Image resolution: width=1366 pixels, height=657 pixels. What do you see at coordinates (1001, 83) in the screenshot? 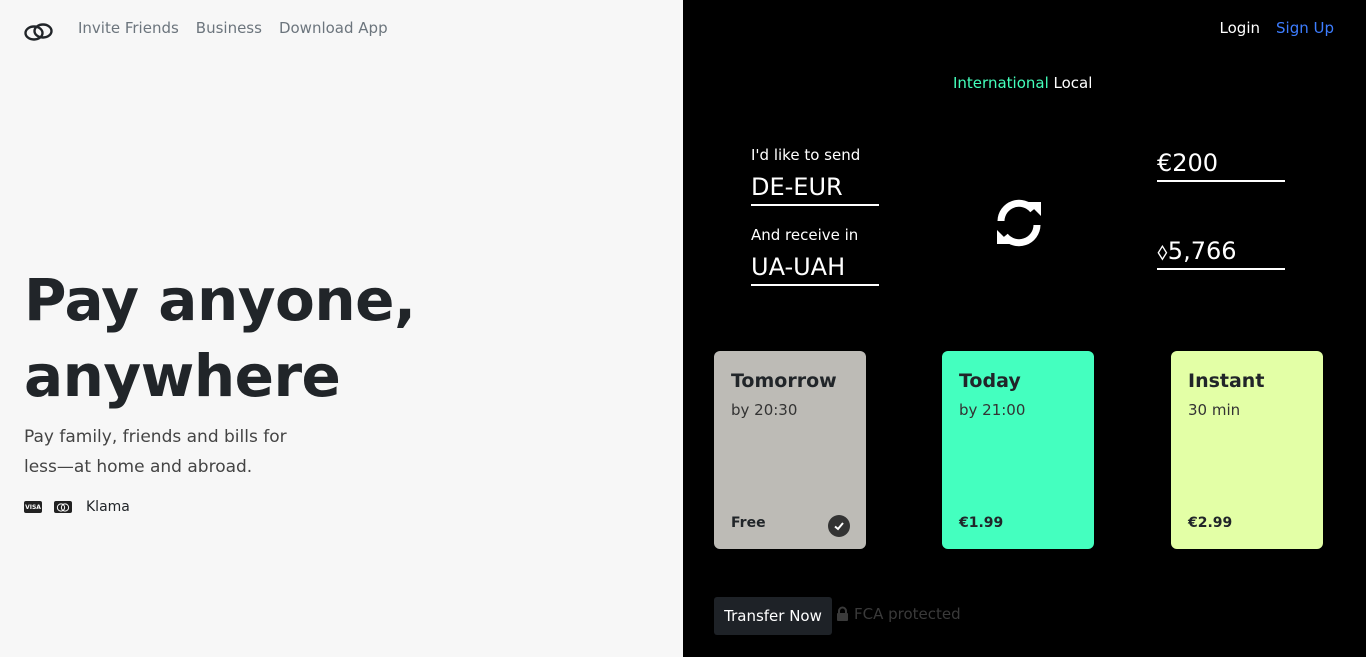
I see `mode-international: International` at bounding box center [1001, 83].